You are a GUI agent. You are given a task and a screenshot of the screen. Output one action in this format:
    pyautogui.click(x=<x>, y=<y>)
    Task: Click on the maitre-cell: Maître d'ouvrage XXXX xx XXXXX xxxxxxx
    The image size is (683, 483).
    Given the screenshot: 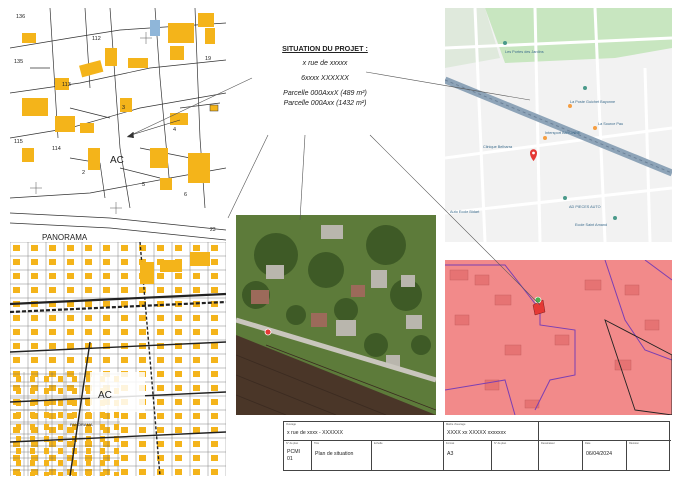 What is the action you would take?
    pyautogui.click(x=491, y=431)
    